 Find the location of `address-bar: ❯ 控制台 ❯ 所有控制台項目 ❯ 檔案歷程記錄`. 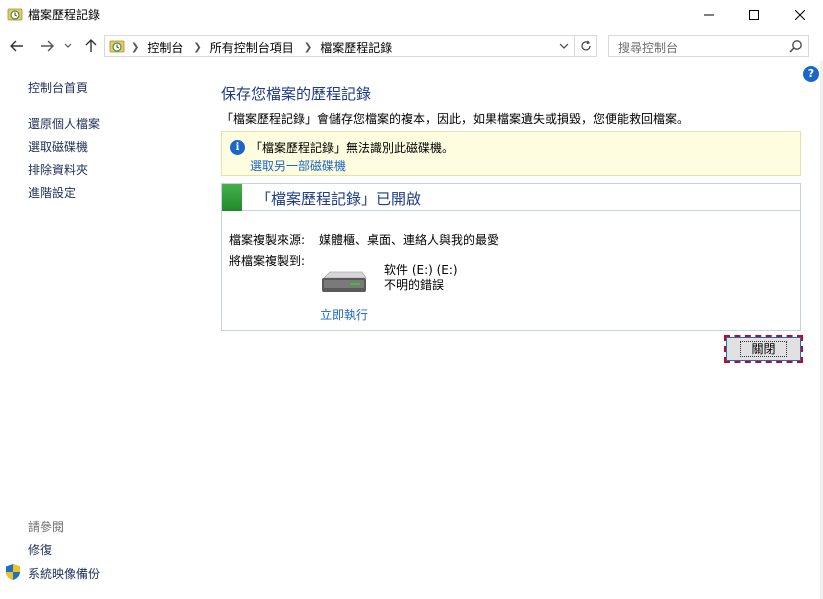

address-bar: ❯ 控制台 ❯ 所有控制台項目 ❯ 檔案歷程記錄 is located at coordinates (339, 46).